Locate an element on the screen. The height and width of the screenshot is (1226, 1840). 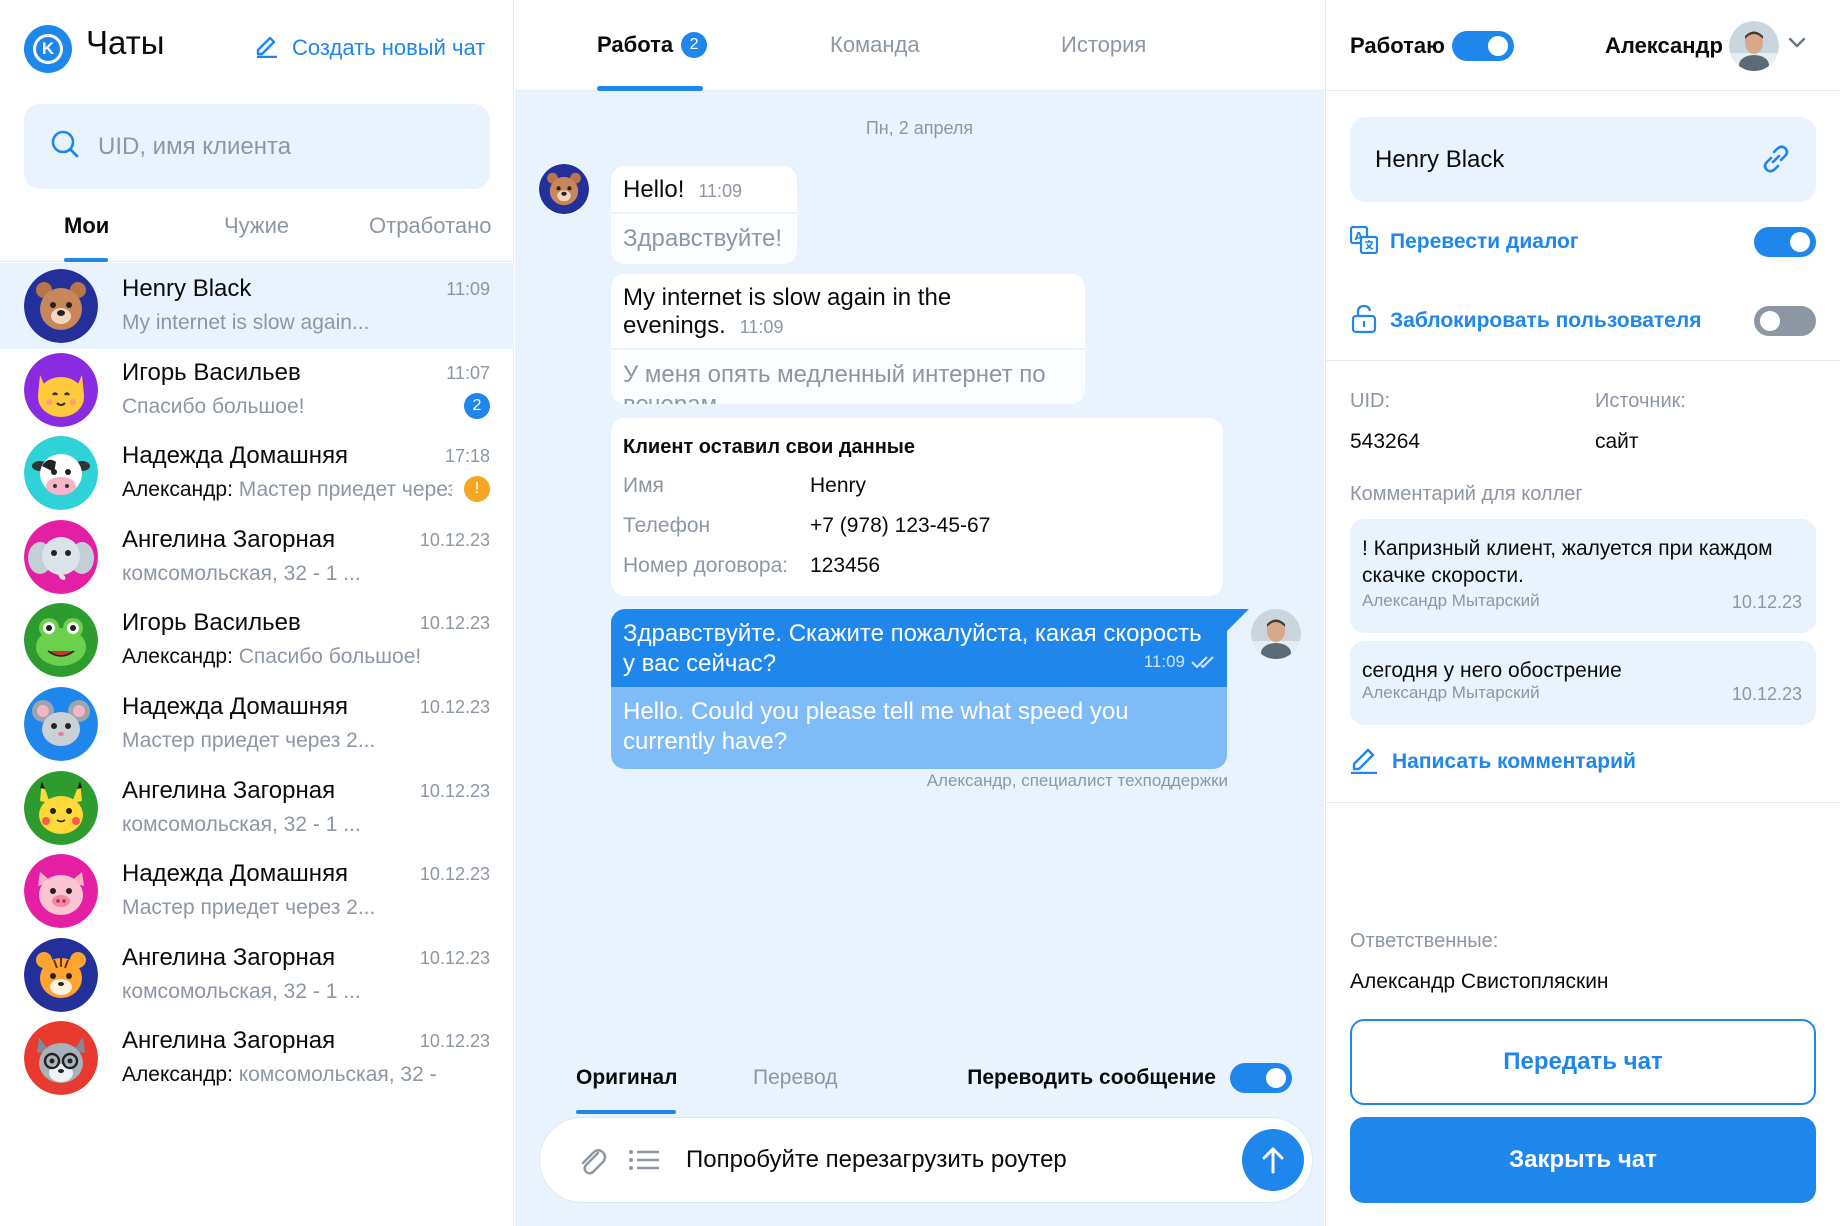
send-button is located at coordinates (1273, 1160).